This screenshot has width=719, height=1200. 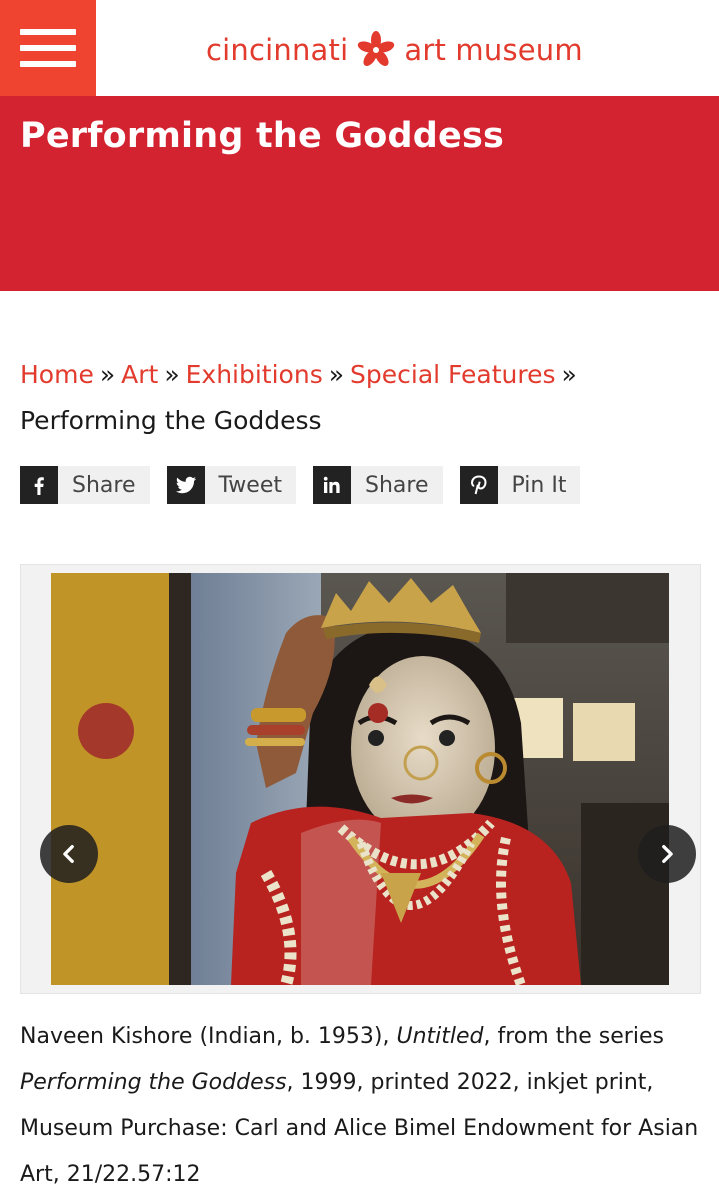 I want to click on caption-artwork-title: Untitled, so click(x=440, y=1036).